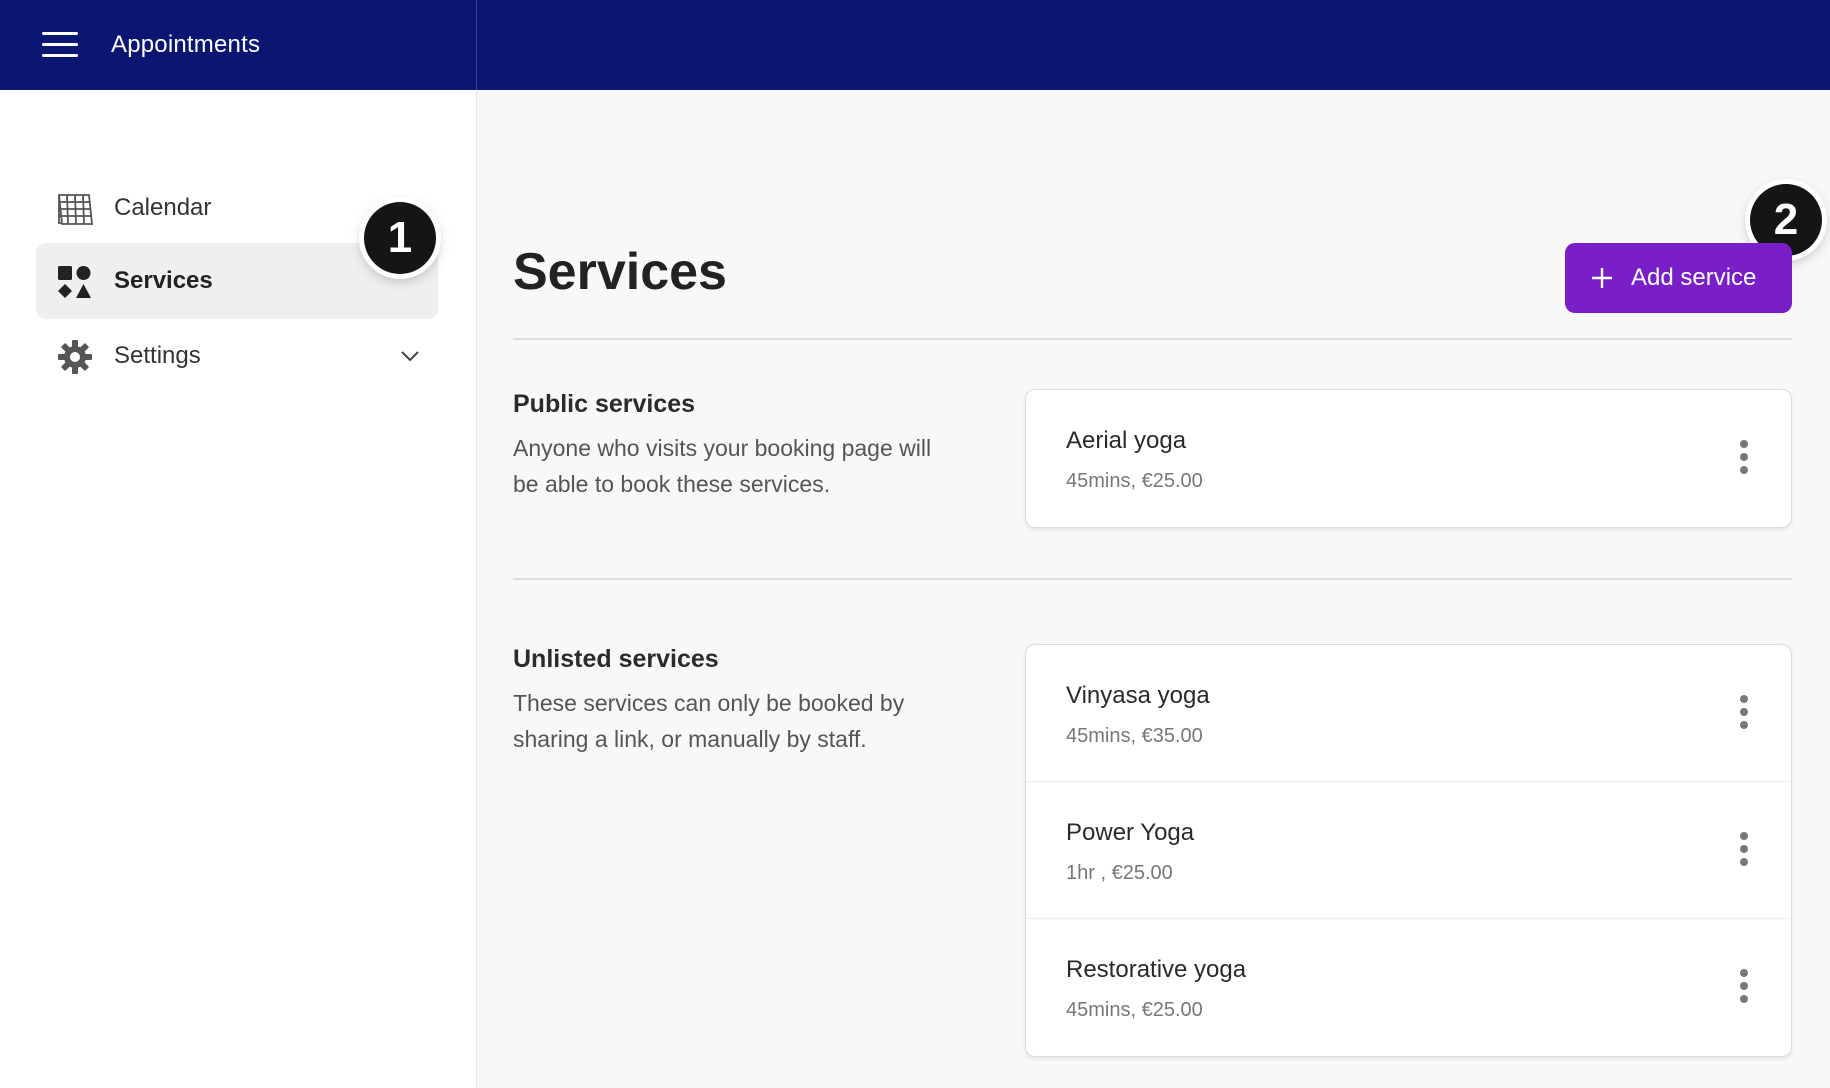 The width and height of the screenshot is (1830, 1088). Describe the element at coordinates (1152, 579) in the screenshot. I see `section-divider` at that location.